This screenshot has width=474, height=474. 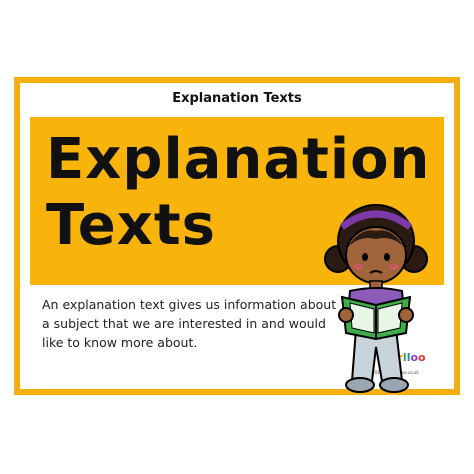 What do you see at coordinates (237, 98) in the screenshot?
I see `header-title: Explanation Texts` at bounding box center [237, 98].